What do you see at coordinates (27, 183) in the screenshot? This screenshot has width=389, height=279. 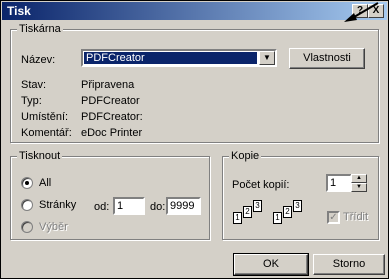 I see `print-all-radio` at bounding box center [27, 183].